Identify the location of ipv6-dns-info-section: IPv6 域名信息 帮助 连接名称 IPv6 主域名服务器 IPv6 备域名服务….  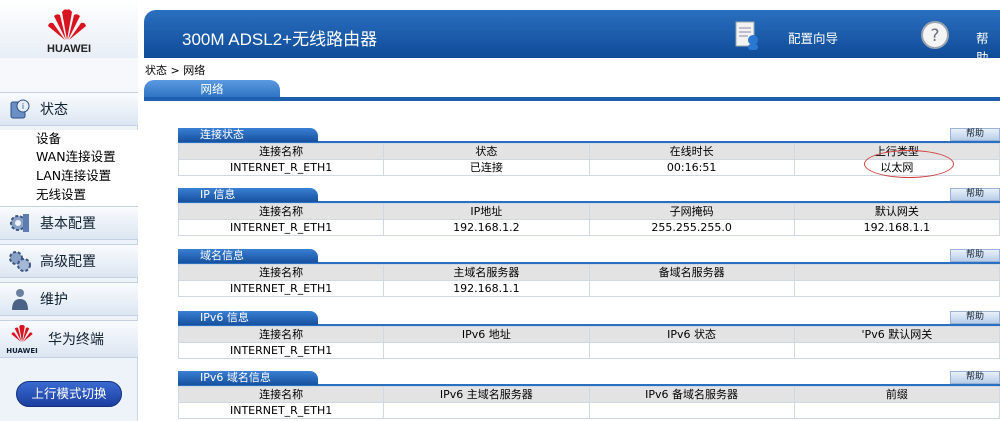
(588, 395).